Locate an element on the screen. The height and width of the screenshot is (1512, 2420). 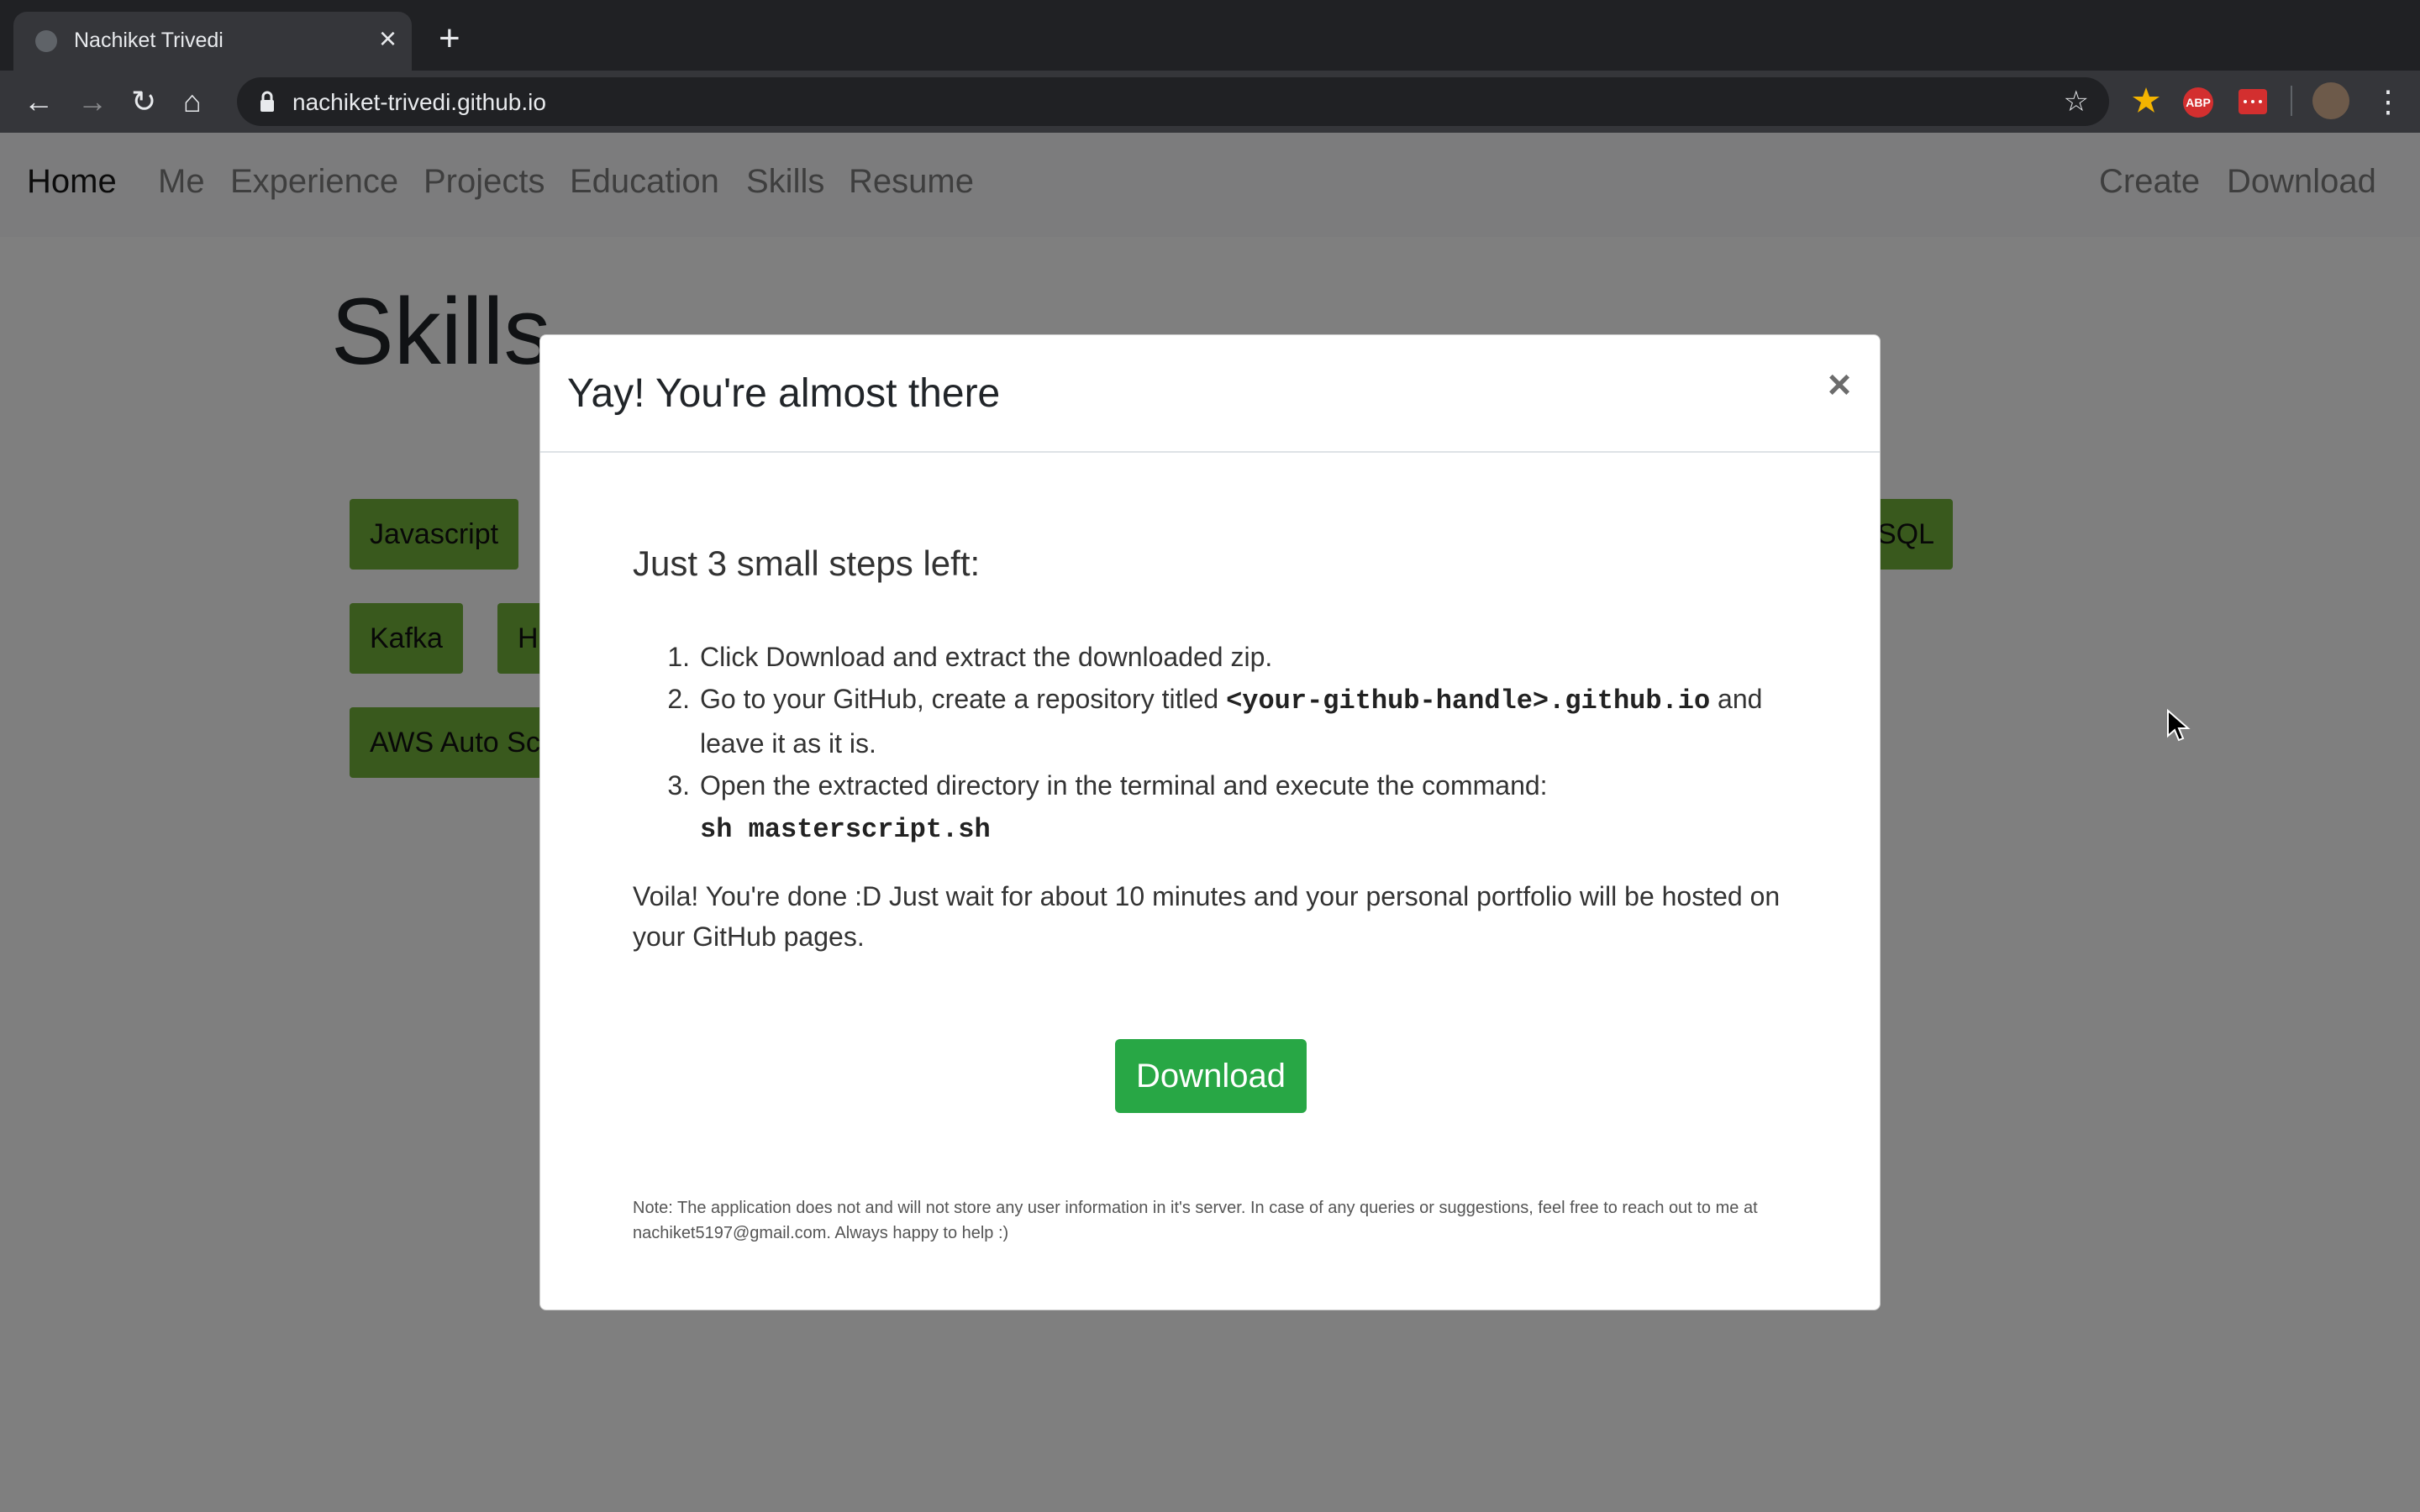
forward-icon: → is located at coordinates (92, 102).